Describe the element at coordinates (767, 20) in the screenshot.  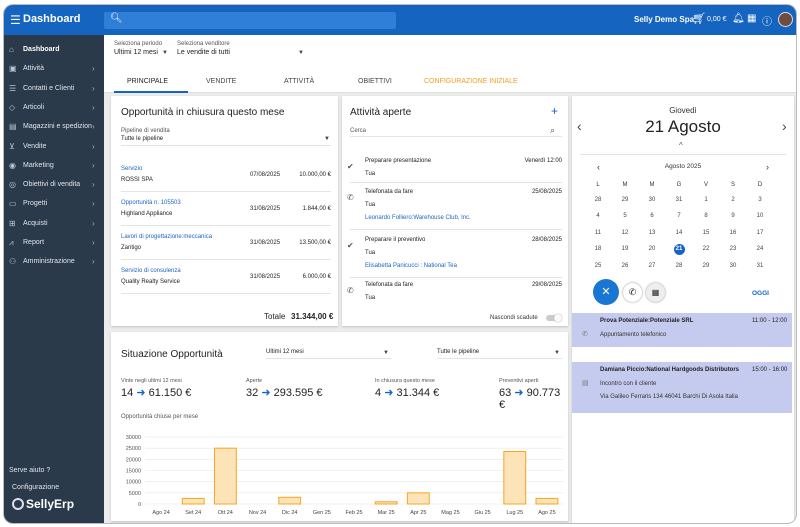
I see `help-icon: ⓘ` at that location.